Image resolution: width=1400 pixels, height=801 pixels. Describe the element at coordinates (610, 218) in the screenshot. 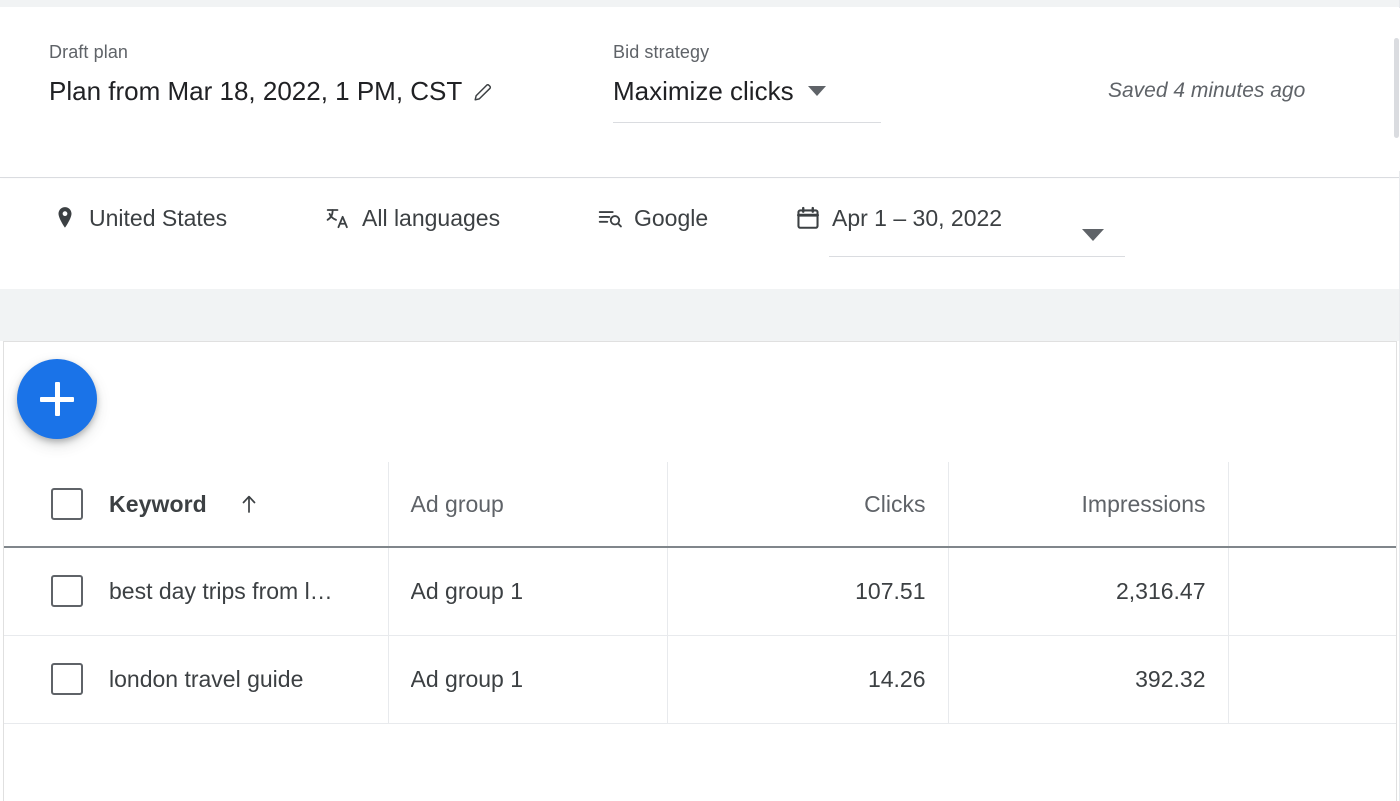

I see `search-list-icon` at that location.